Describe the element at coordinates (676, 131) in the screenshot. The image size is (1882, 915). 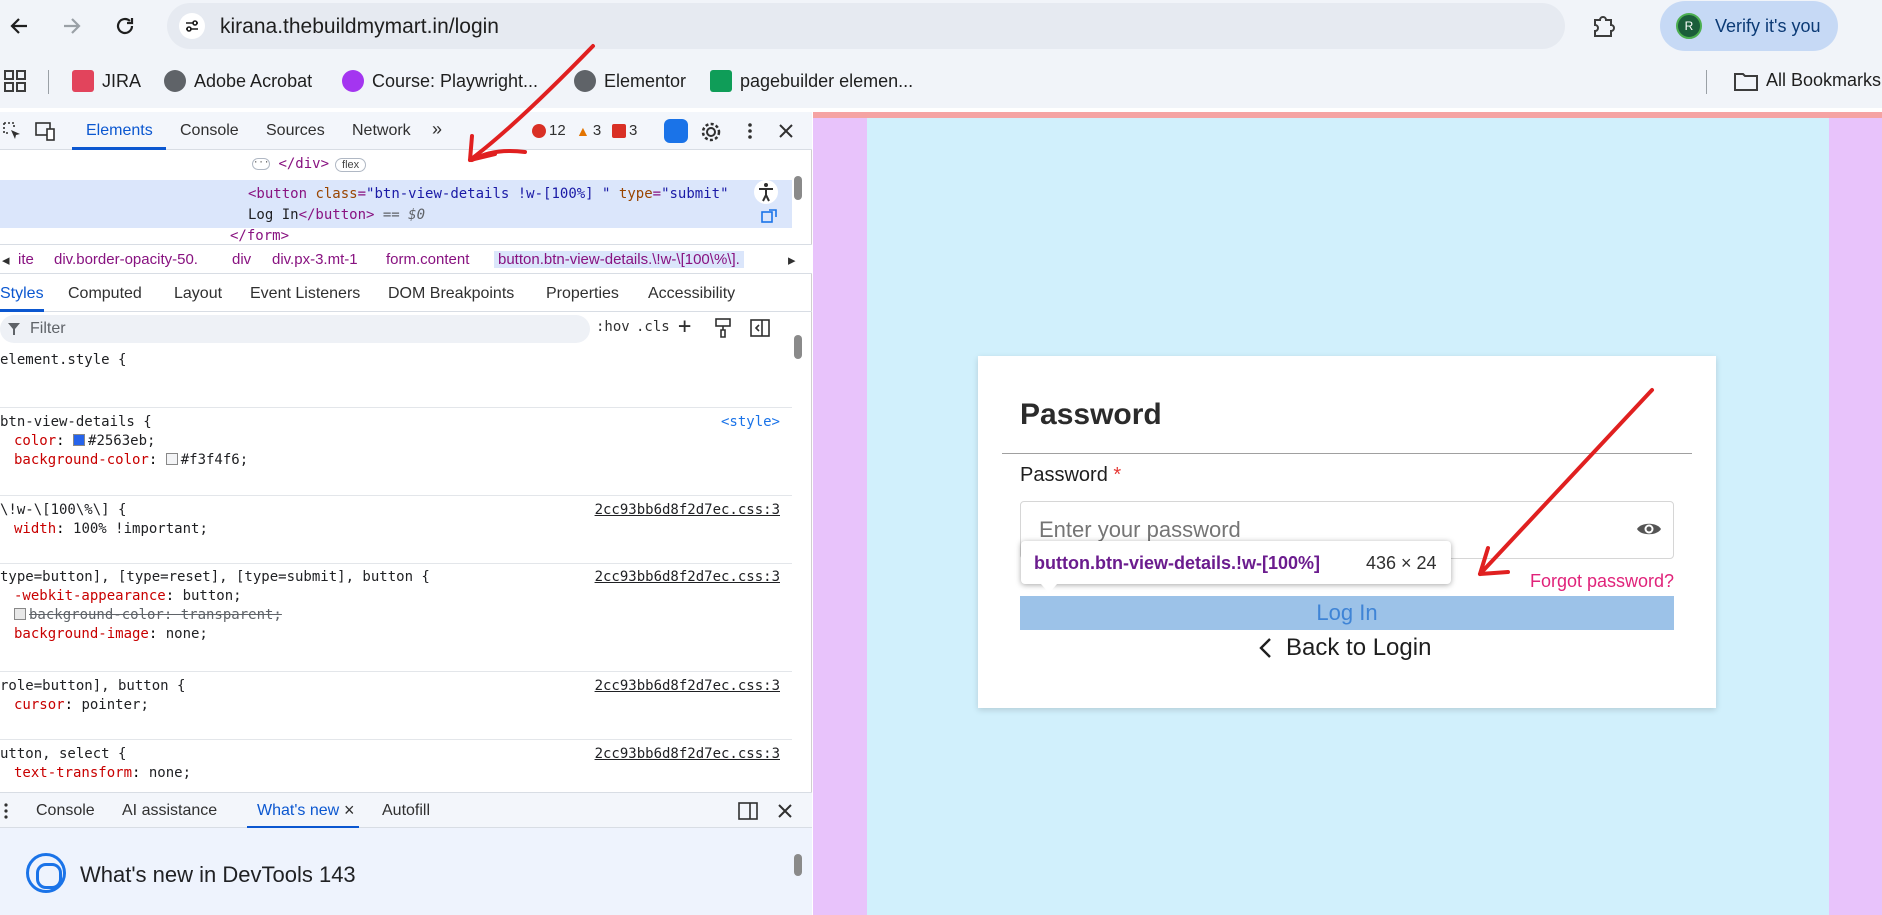
I see `ai-assistance-icon` at that location.